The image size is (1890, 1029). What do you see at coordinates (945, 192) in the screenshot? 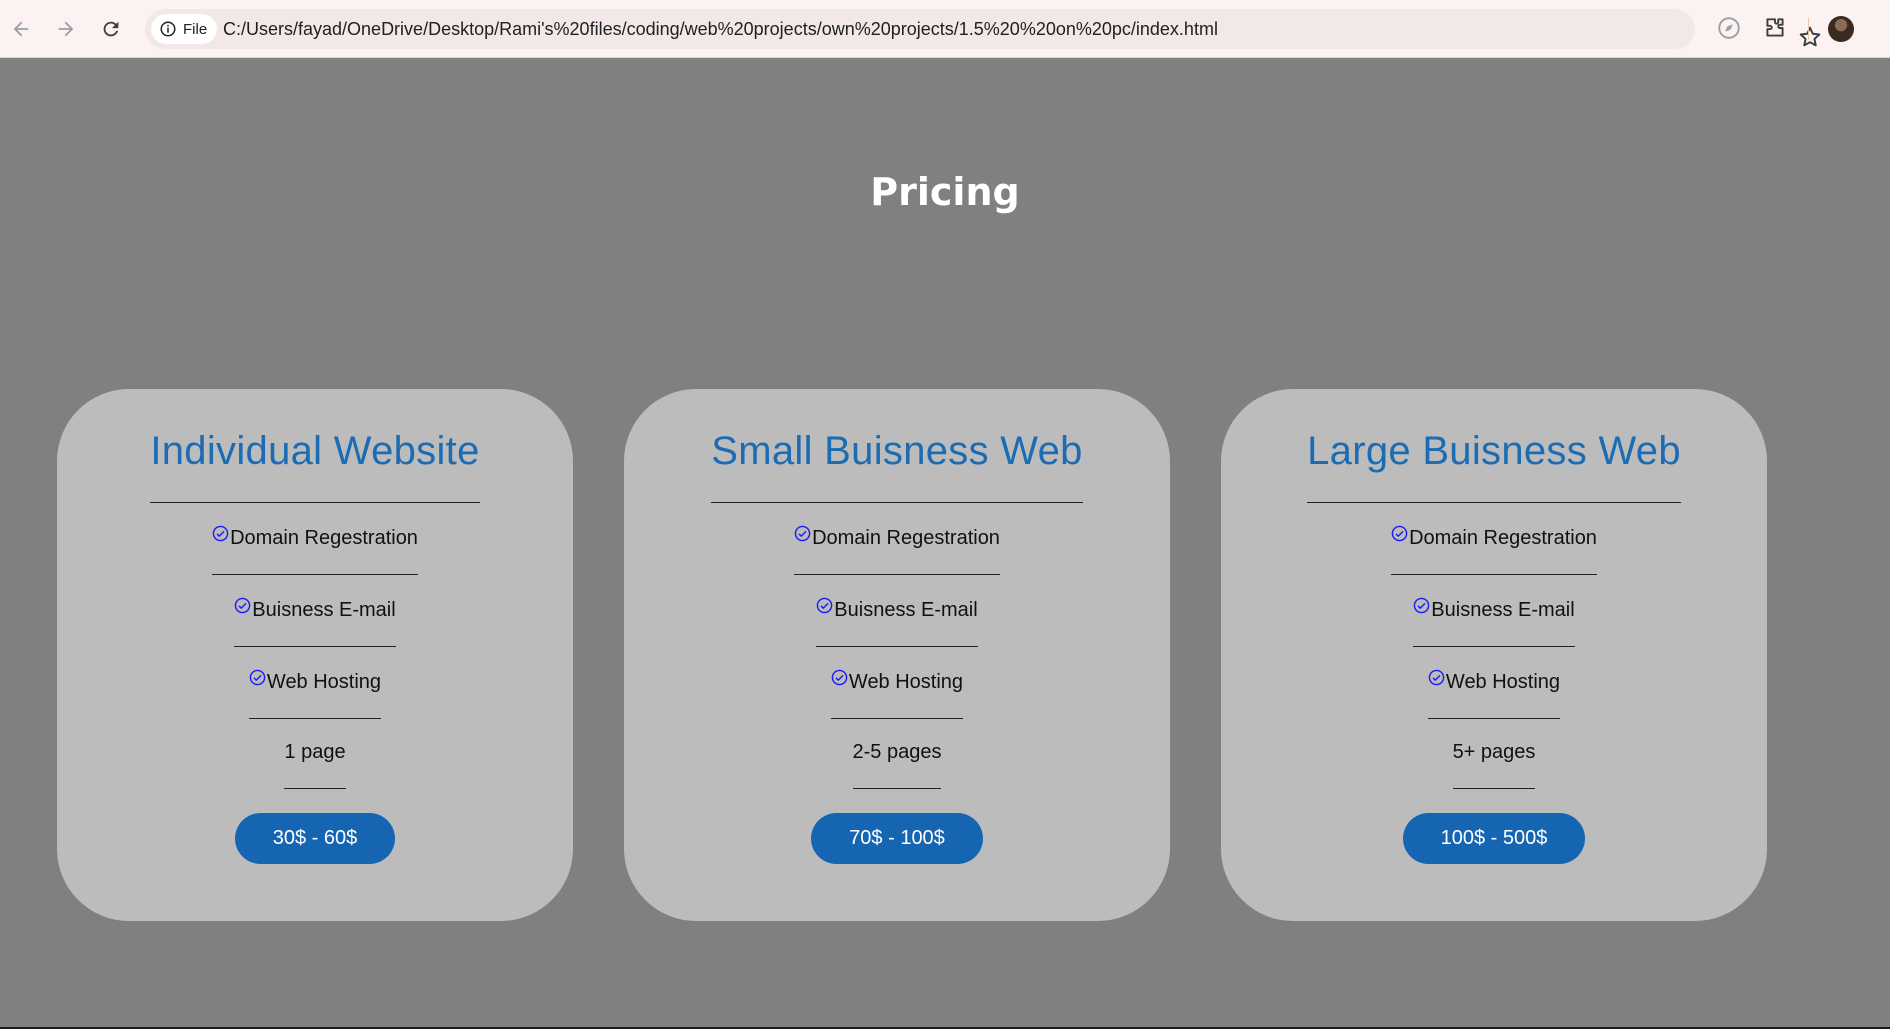
I see `page-title: Pricing` at bounding box center [945, 192].